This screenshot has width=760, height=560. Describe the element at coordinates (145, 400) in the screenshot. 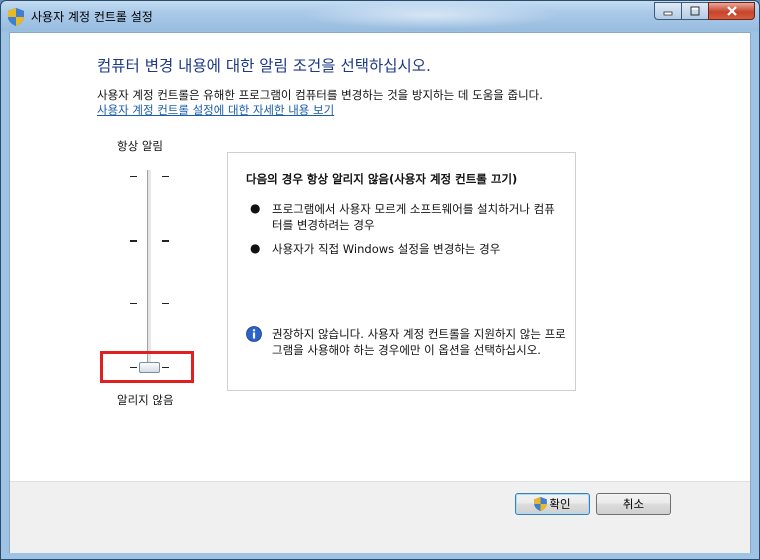

I see `slider-label-never-notify: 알리지 않음` at that location.